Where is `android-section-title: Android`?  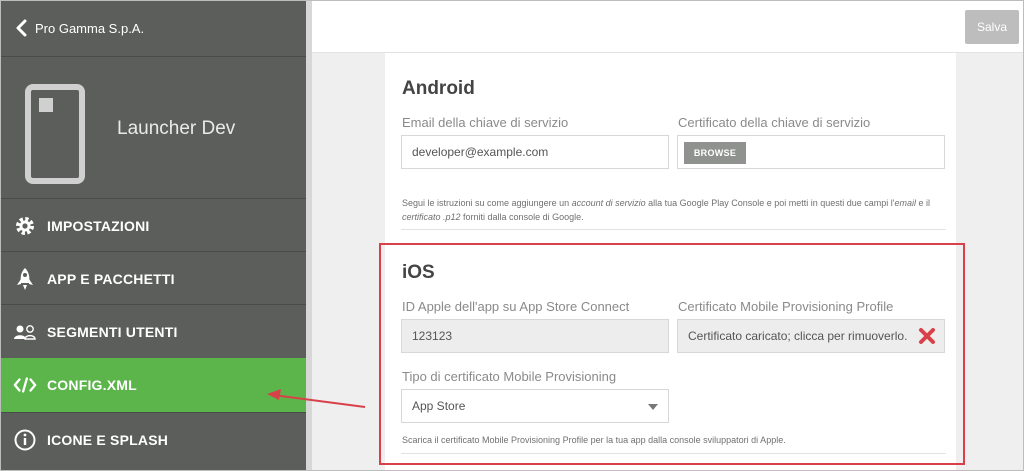 android-section-title: Android is located at coordinates (438, 88).